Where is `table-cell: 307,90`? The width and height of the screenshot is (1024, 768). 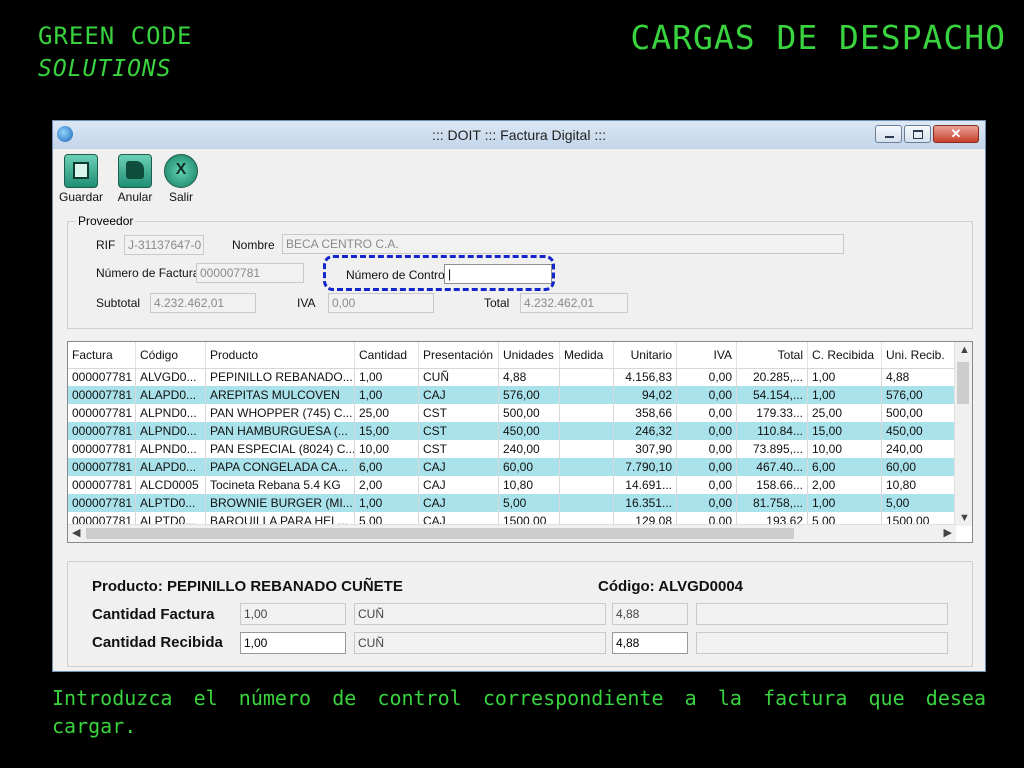
table-cell: 307,90 is located at coordinates (645, 449).